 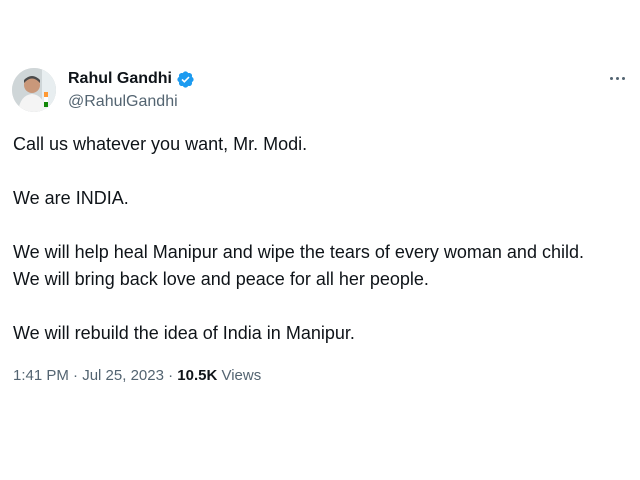 I want to click on views-count: 10.5K, so click(x=197, y=375).